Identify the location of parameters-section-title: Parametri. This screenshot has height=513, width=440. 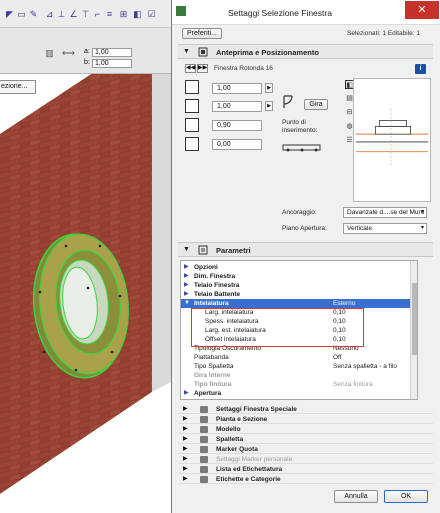
(233, 250).